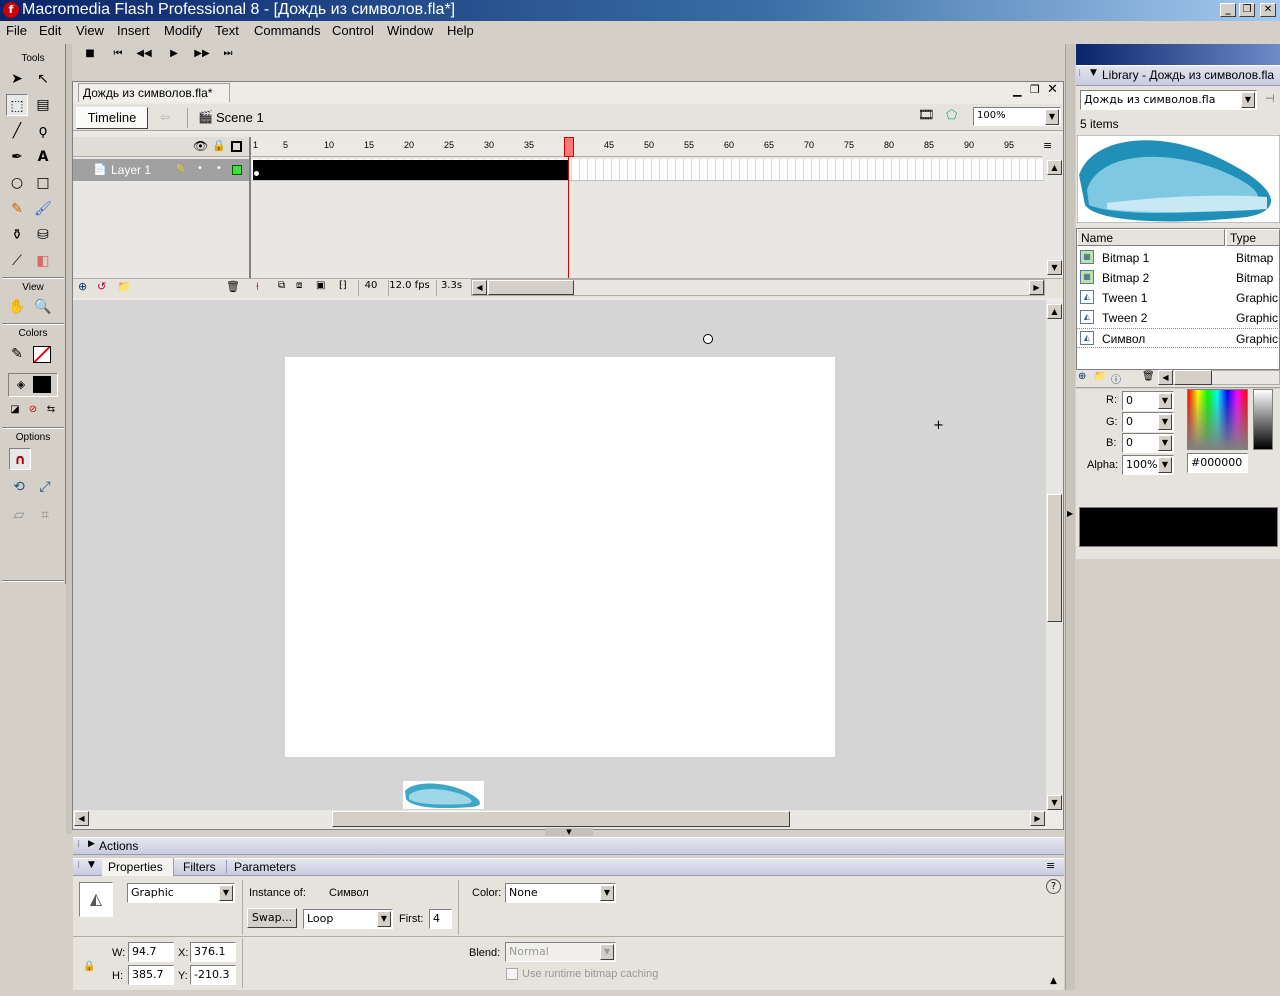 The image size is (1280, 996). What do you see at coordinates (1178, 318) in the screenshot?
I see `library-item: ◭ Tween 2 Graphic` at bounding box center [1178, 318].